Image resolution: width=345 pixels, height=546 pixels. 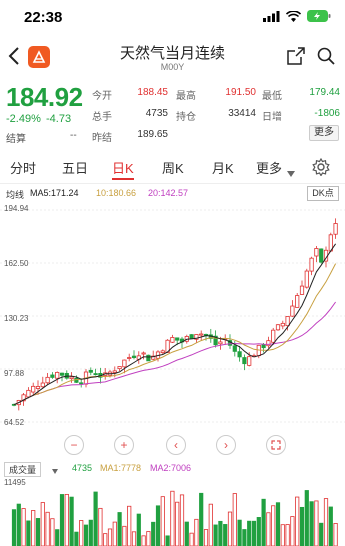 I want to click on signal-bars-icon, so click(x=271, y=16).